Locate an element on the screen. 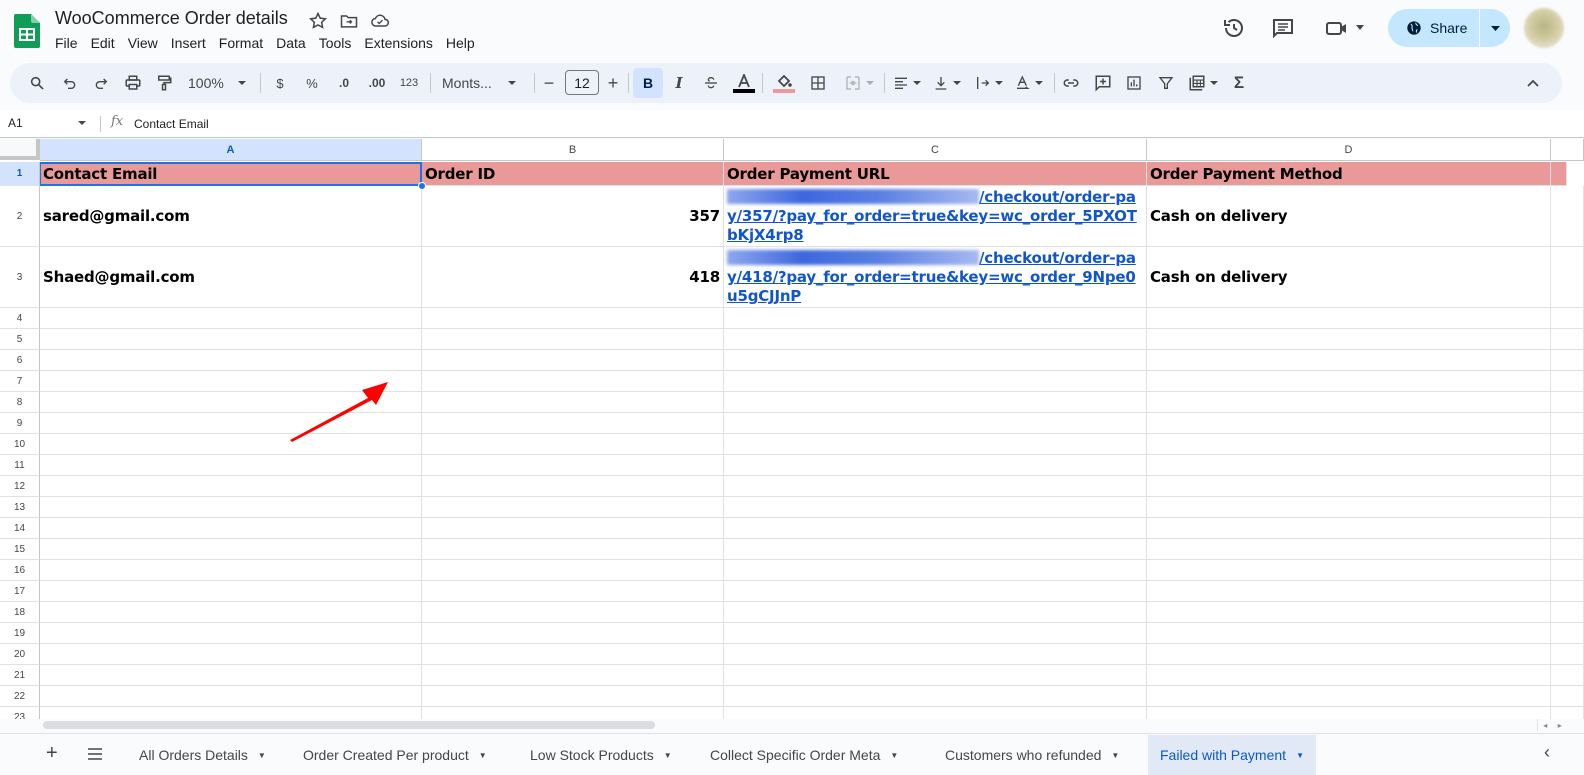 This screenshot has width=1584, height=775. cell-a20 is located at coordinates (231, 654).